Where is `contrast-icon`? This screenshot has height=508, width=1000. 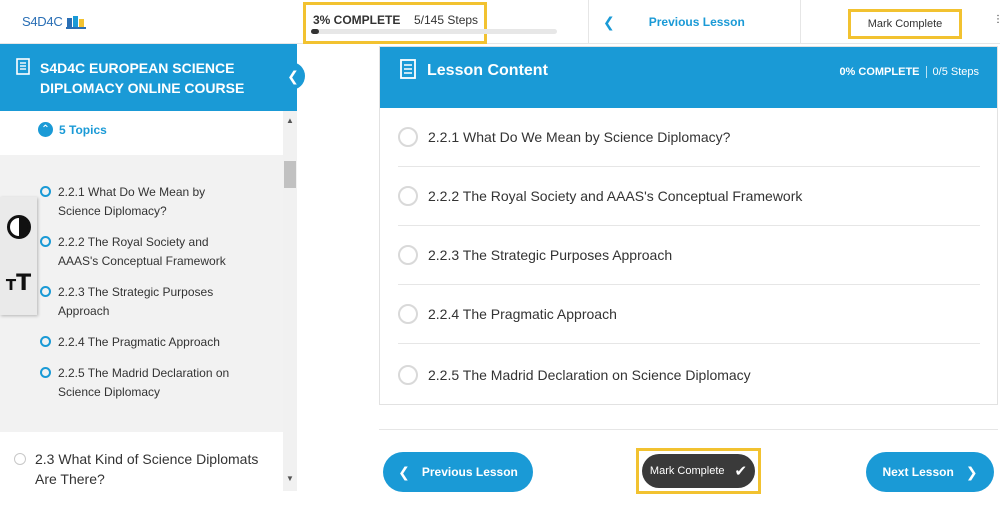
contrast-icon is located at coordinates (18, 227).